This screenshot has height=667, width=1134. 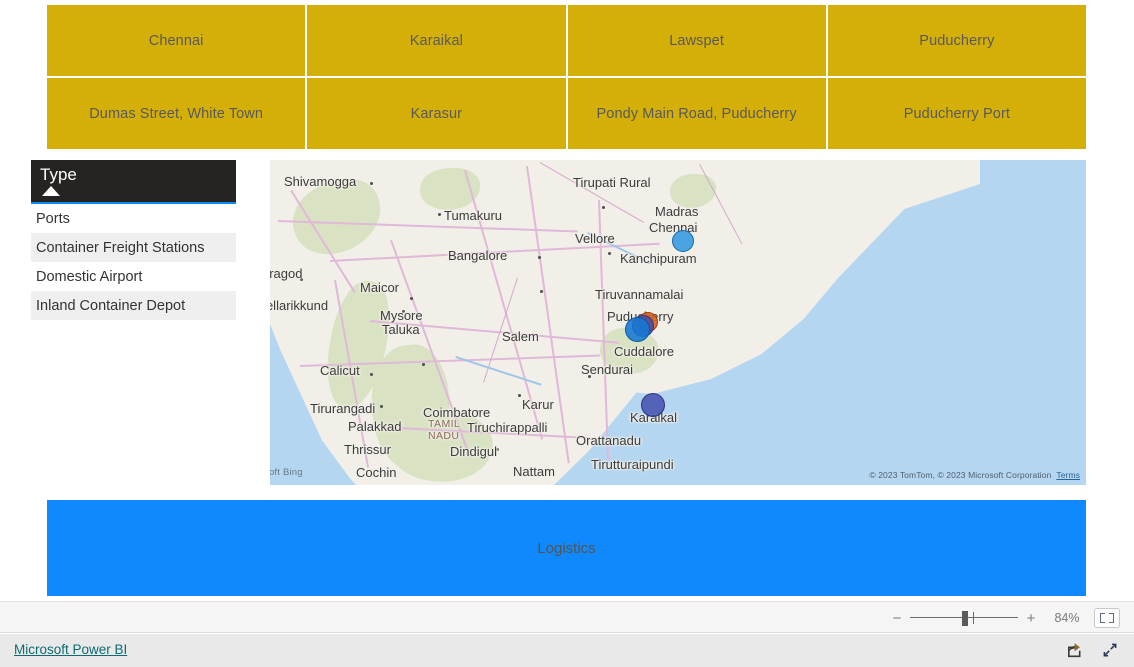 I want to click on map-place-label: Tumakuru, so click(x=473, y=215).